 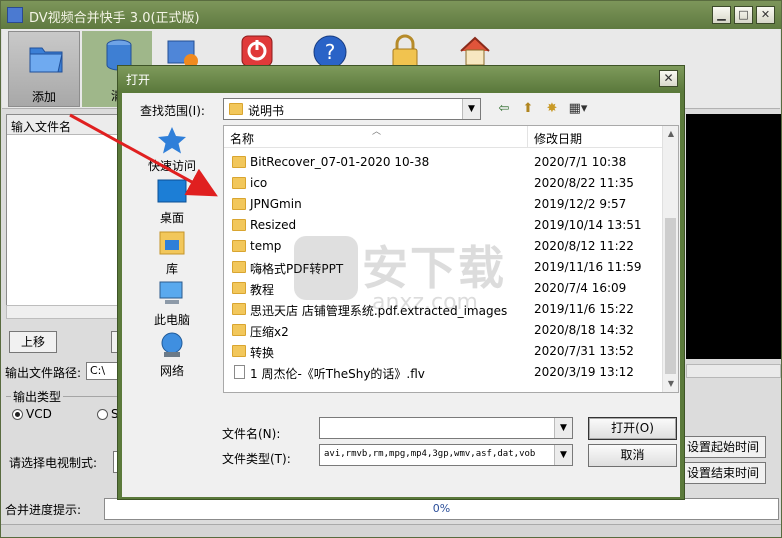 I want to click on preview-slider, so click(x=733, y=371).